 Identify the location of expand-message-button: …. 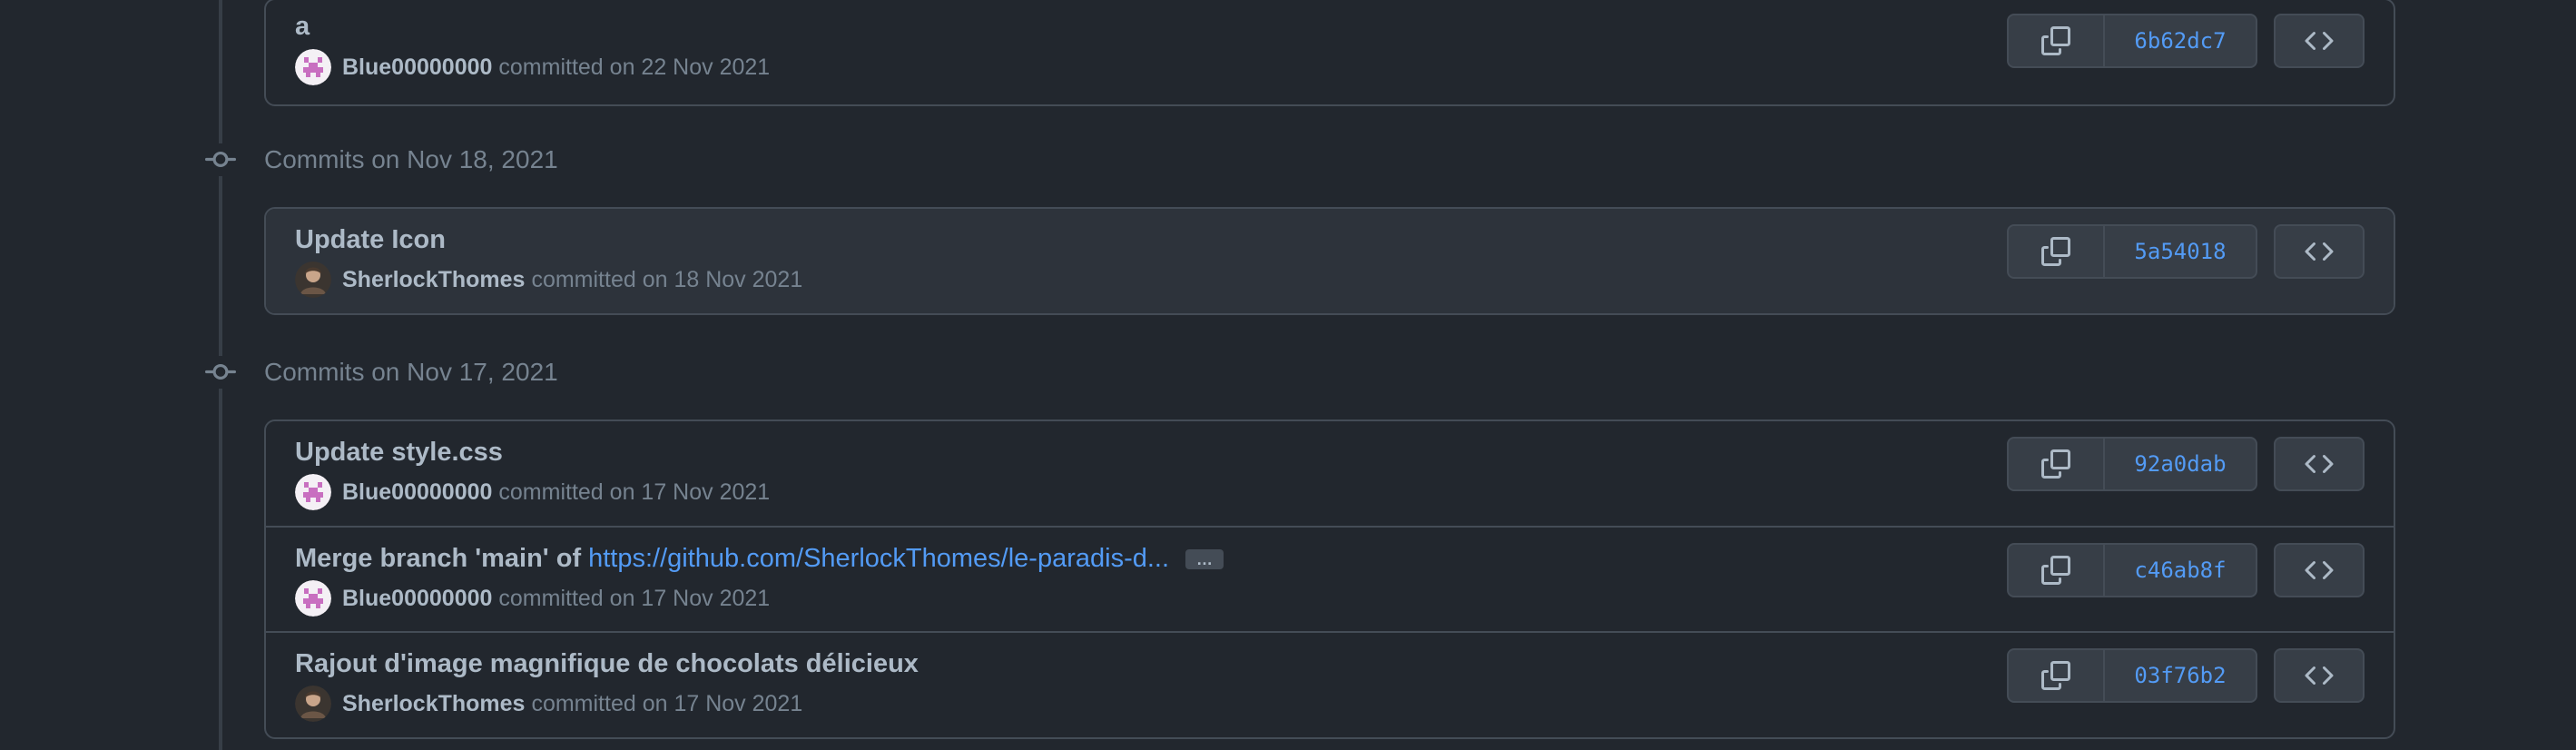
(1204, 558).